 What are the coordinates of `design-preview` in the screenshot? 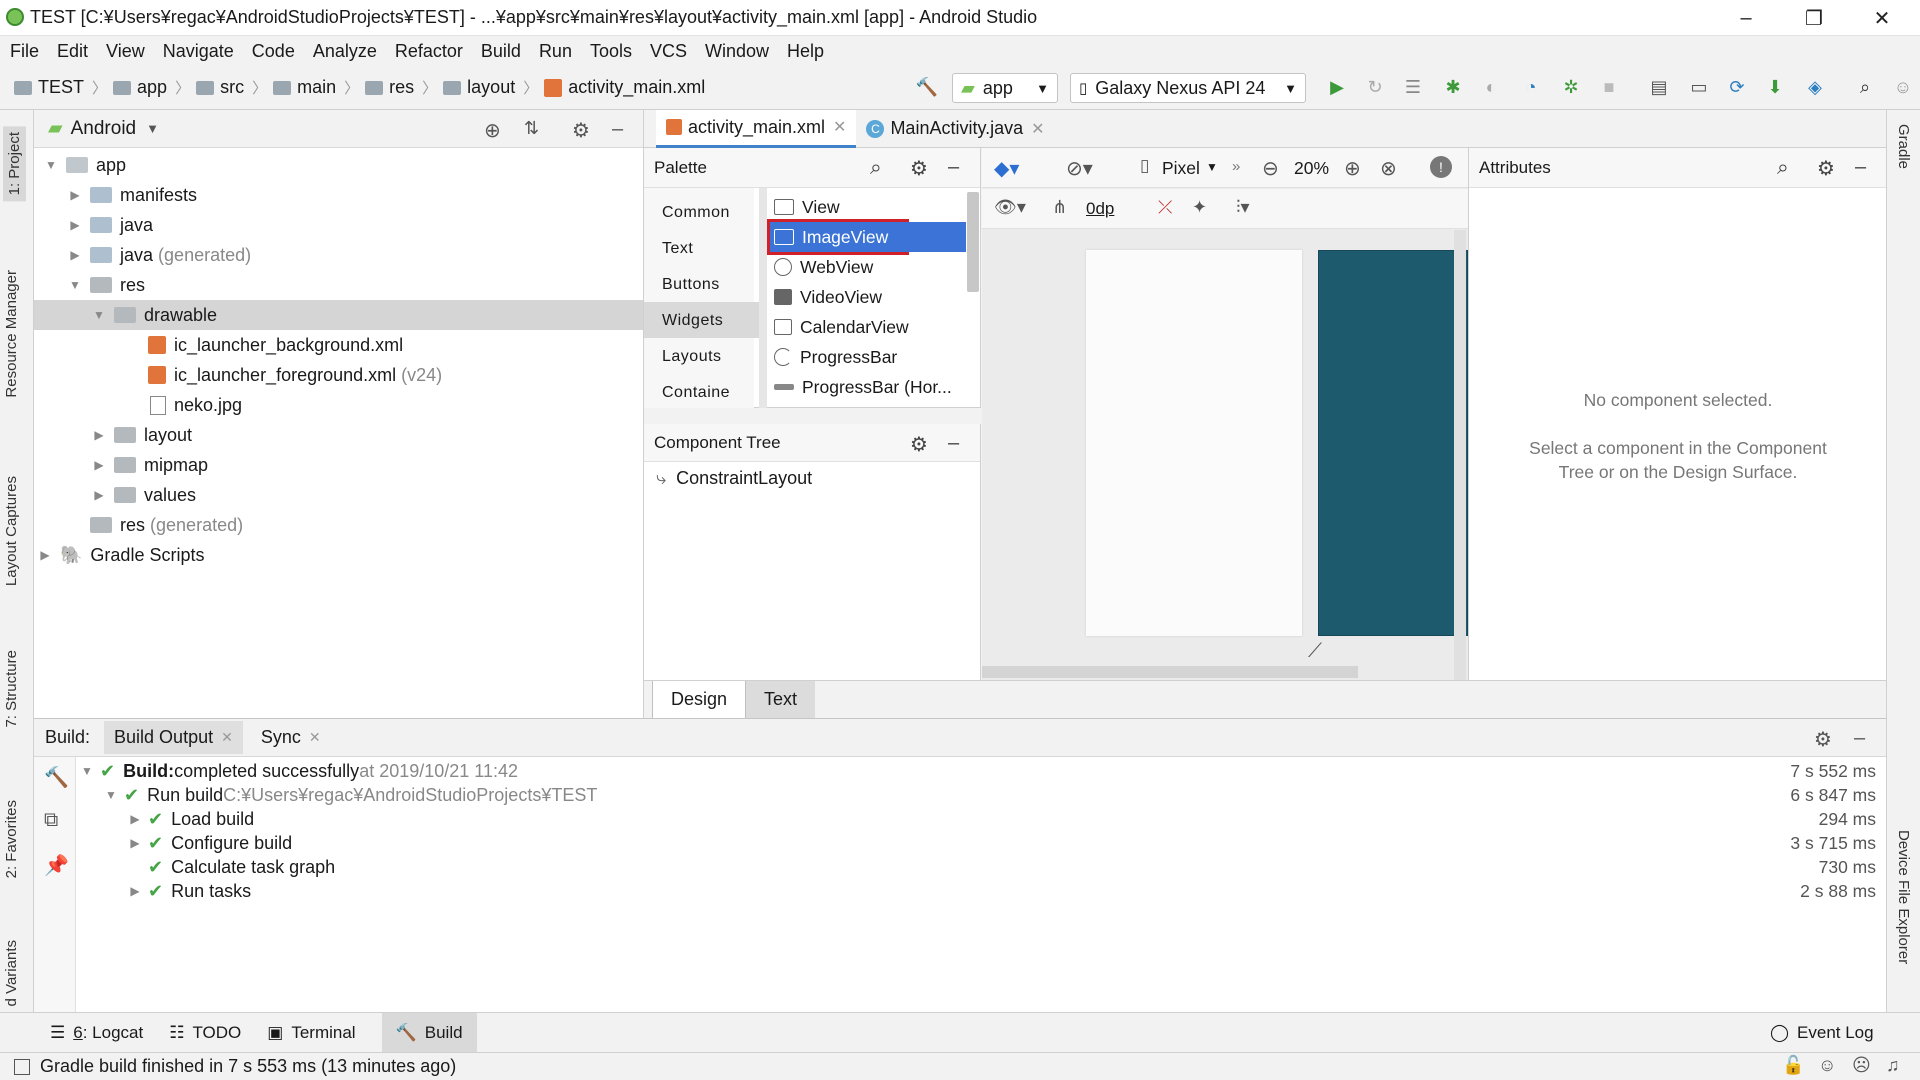 It's located at (1194, 443).